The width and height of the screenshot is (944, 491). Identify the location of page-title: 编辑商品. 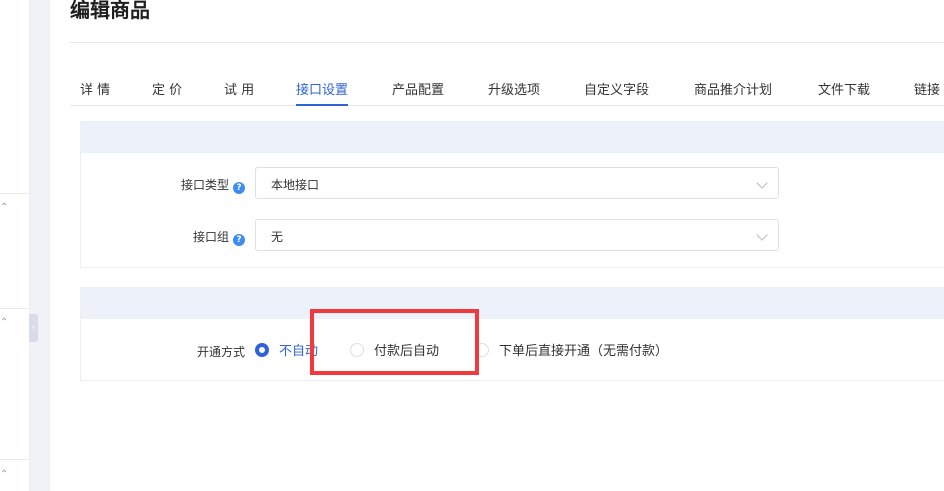
(110, 11).